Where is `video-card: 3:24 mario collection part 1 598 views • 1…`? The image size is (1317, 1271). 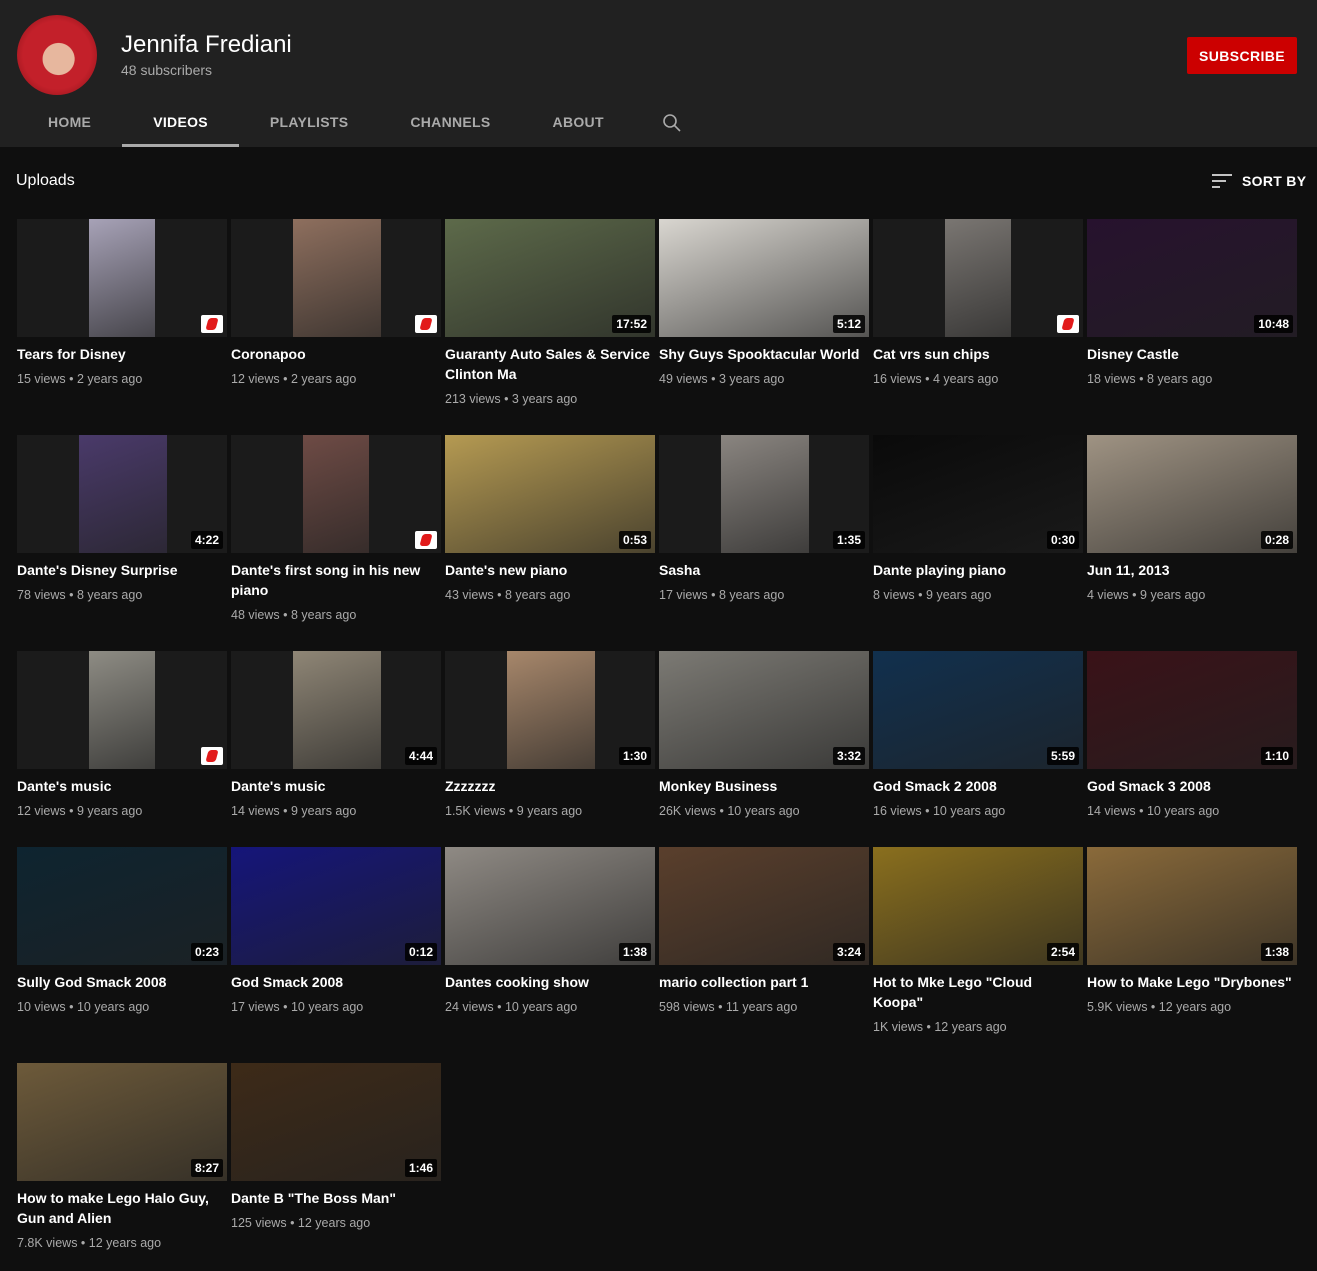
video-card: 3:24 mario collection part 1 598 views • 1… is located at coordinates (764, 930).